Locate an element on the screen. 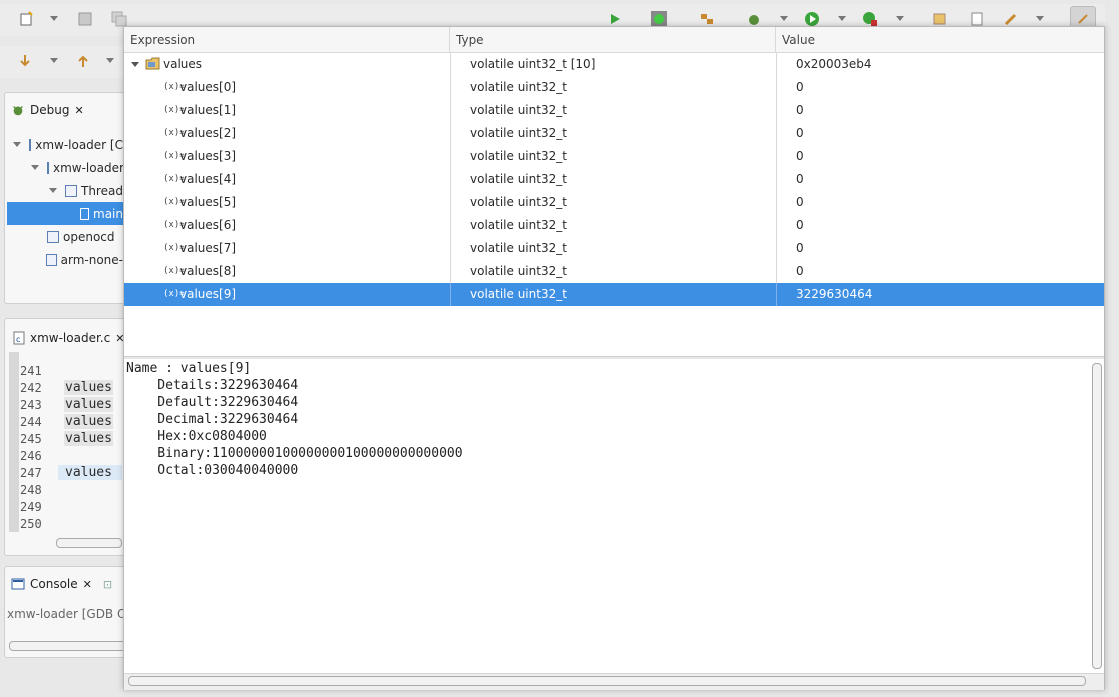 The height and width of the screenshot is (697, 1119). line-number: 247 is located at coordinates (31, 473).